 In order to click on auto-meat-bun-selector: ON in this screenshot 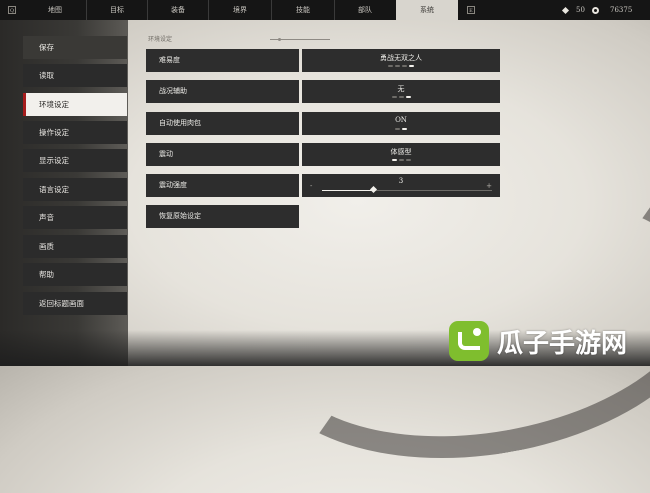, I will do `click(401, 123)`.